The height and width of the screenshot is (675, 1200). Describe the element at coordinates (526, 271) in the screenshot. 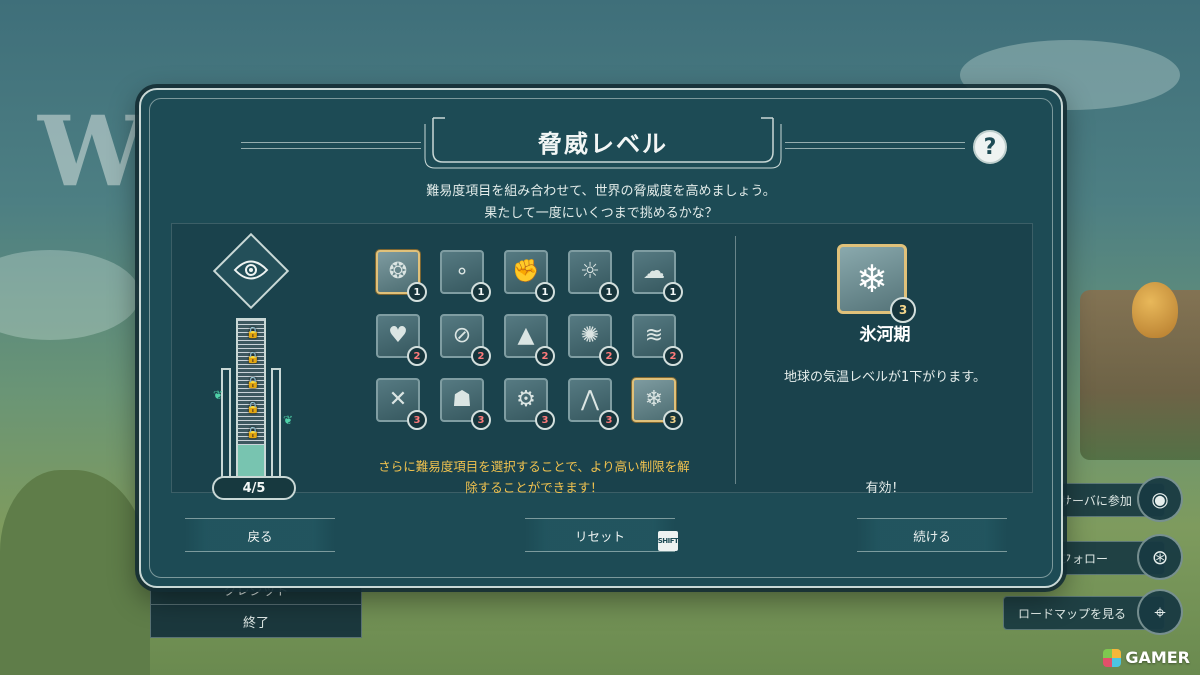

I see `fist-icon: ✊` at that location.